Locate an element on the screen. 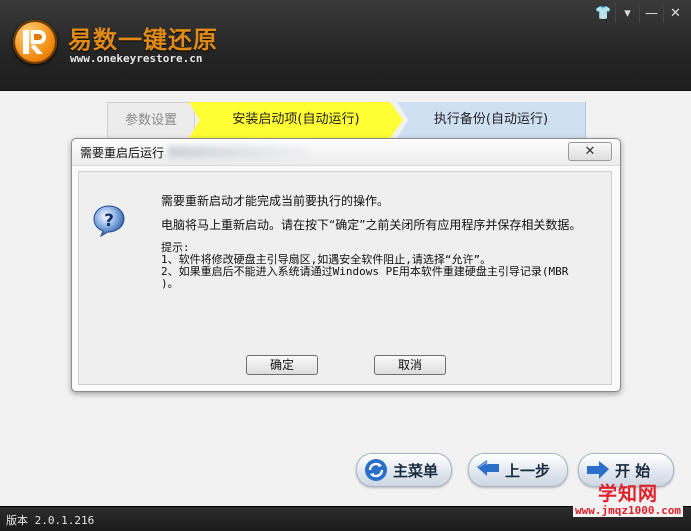  back-arrow-icon is located at coordinates (488, 468).